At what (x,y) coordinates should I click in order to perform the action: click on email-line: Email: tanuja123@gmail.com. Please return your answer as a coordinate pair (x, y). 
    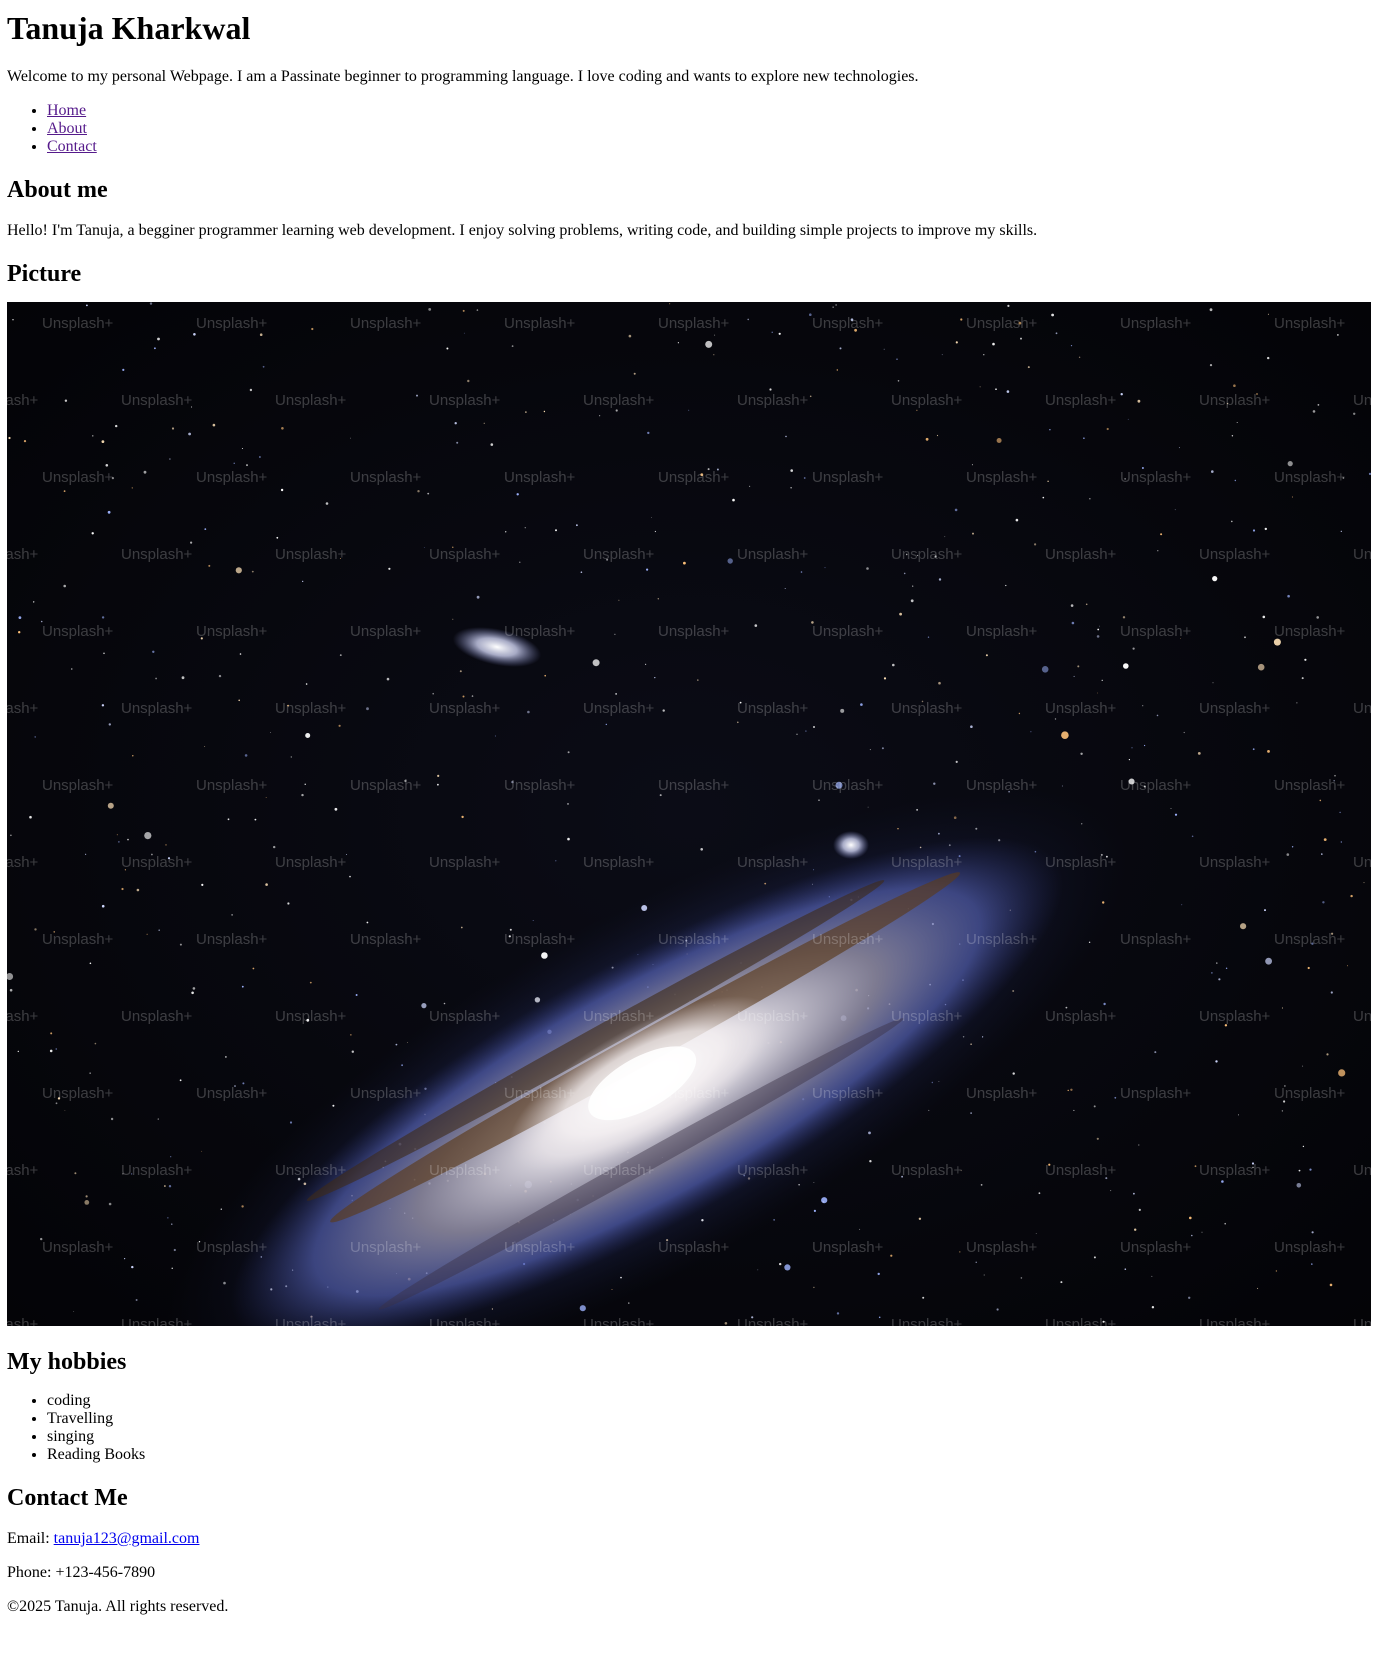
    Looking at the image, I should click on (689, 1539).